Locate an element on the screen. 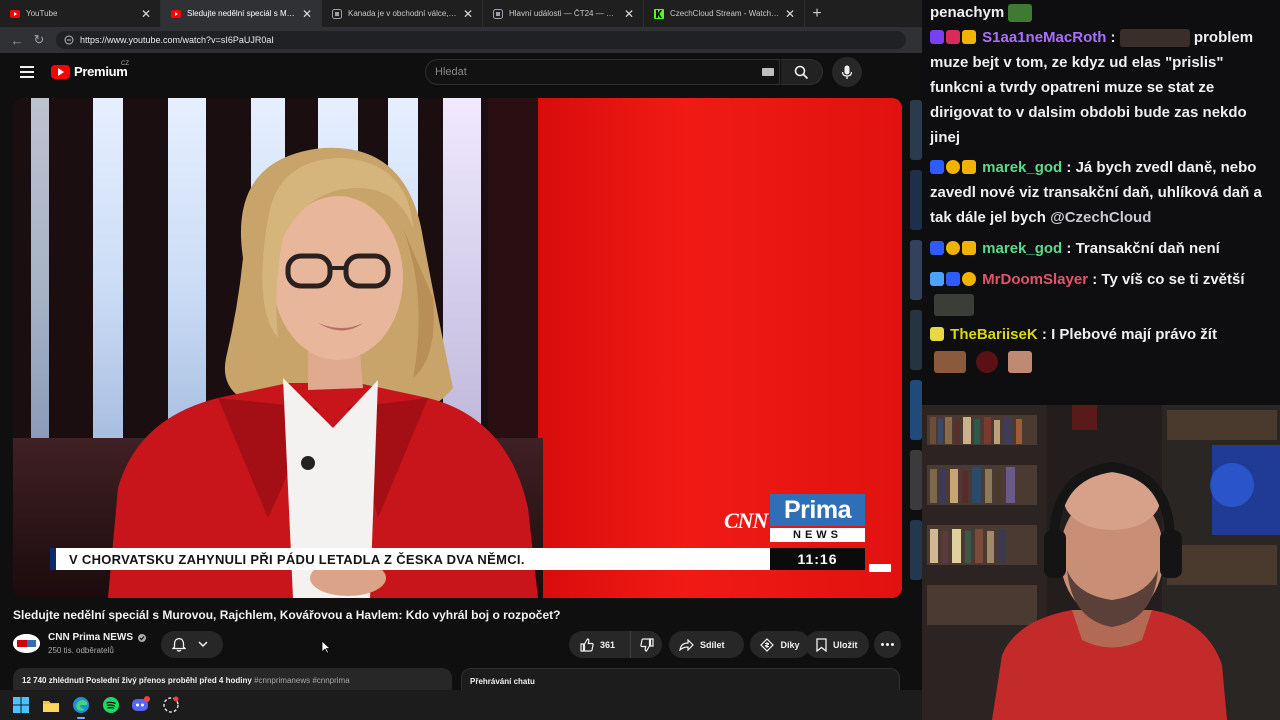  chat-message: TheBariiseK : I Plebové mají právo žít is located at coordinates (1102, 348).